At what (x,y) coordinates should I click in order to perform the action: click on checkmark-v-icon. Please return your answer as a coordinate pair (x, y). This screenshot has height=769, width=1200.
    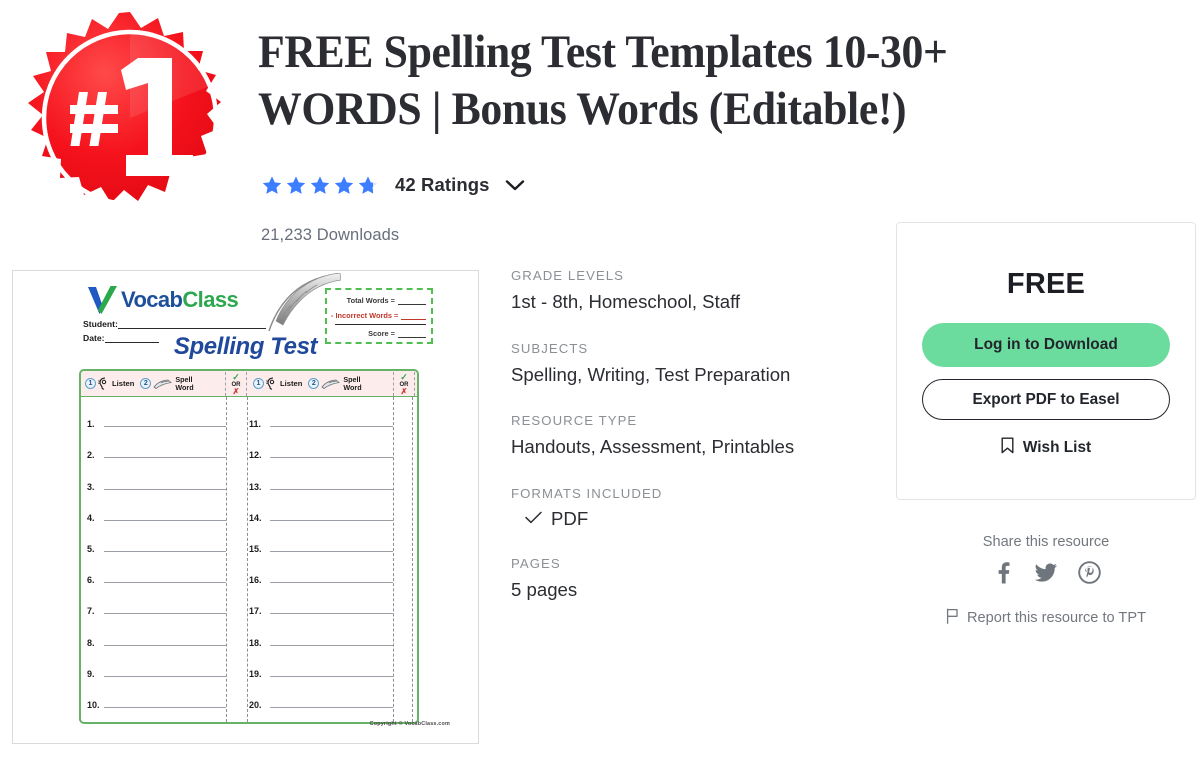
    Looking at the image, I should click on (102, 300).